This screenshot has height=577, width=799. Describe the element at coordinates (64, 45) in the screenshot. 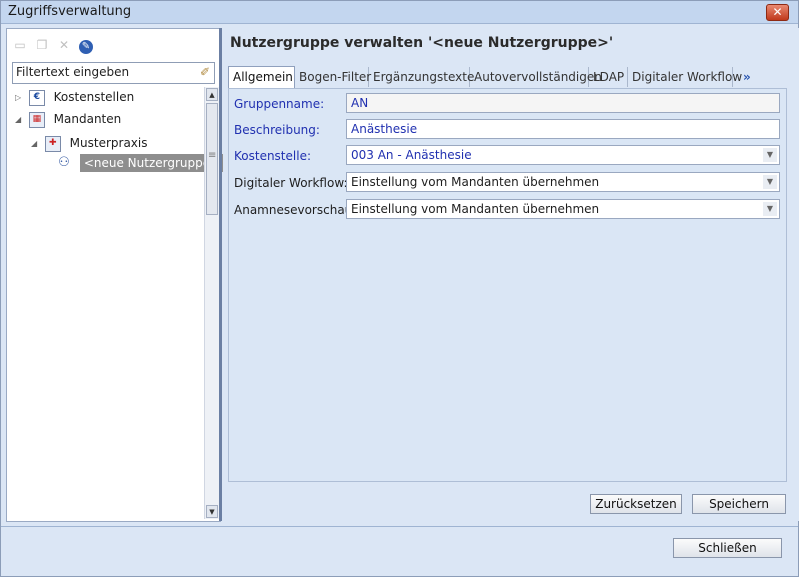

I see `delete-icon: ✕` at that location.